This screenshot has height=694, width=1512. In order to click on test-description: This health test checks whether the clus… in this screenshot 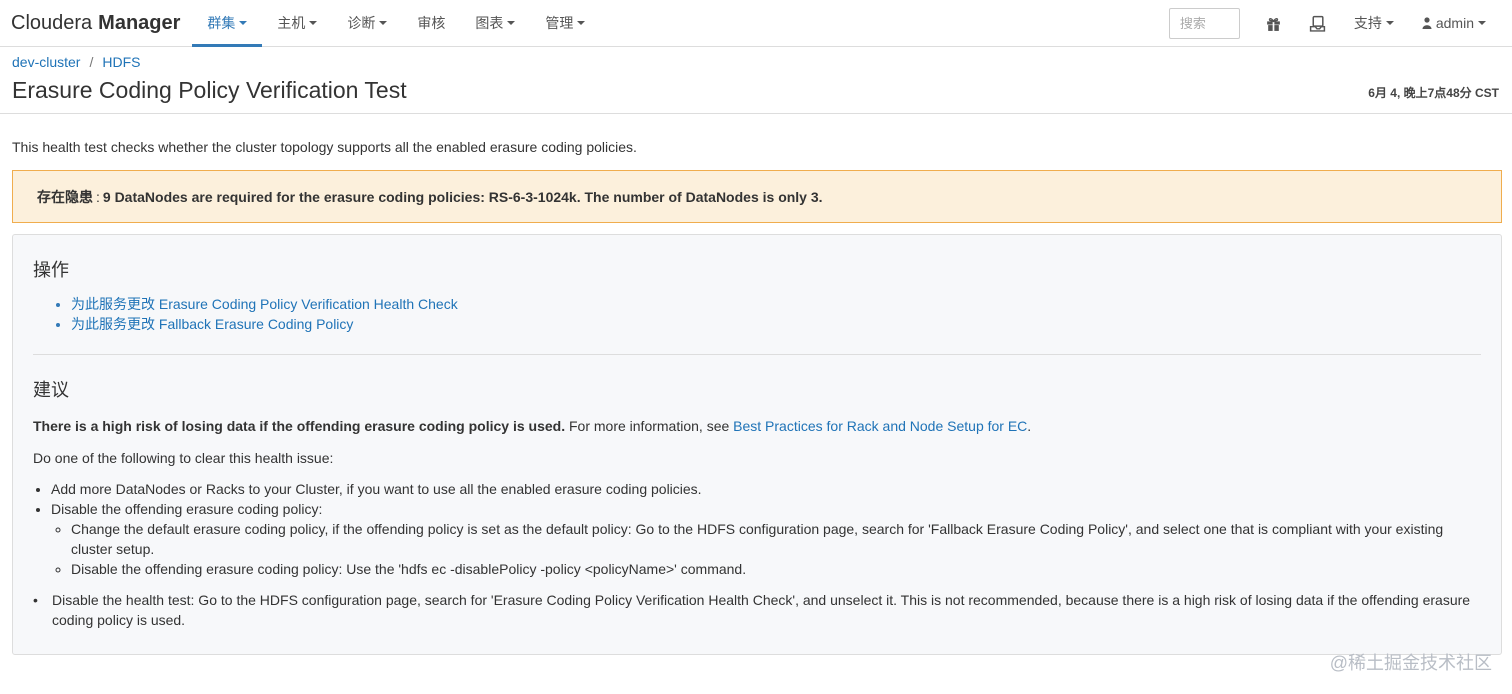, I will do `click(324, 147)`.